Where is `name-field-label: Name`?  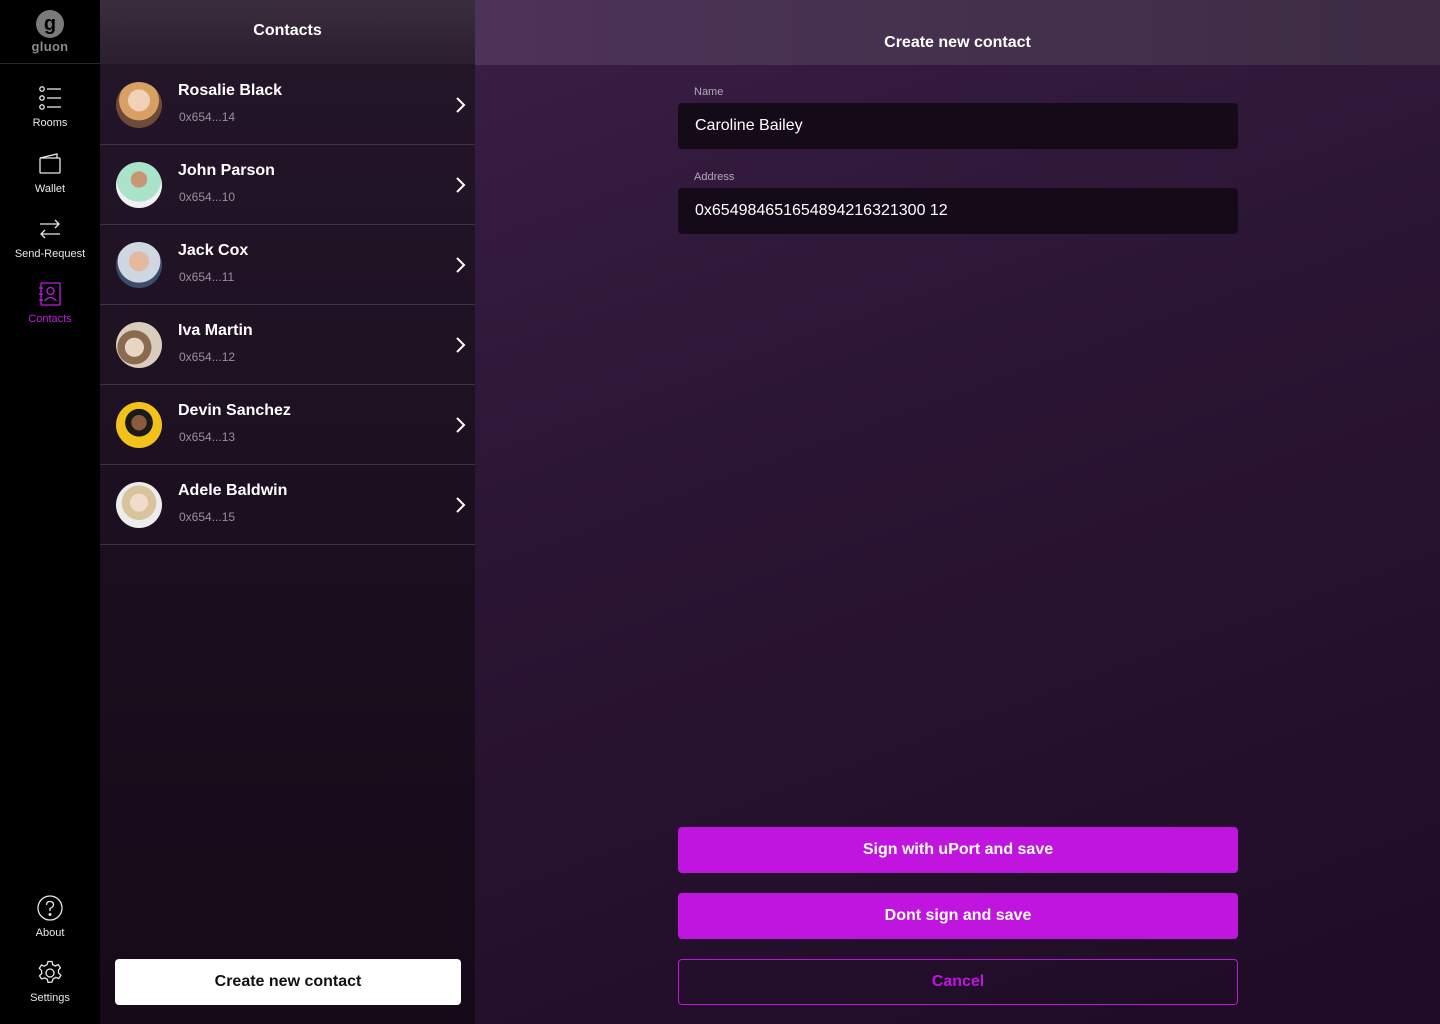 name-field-label: Name is located at coordinates (709, 92).